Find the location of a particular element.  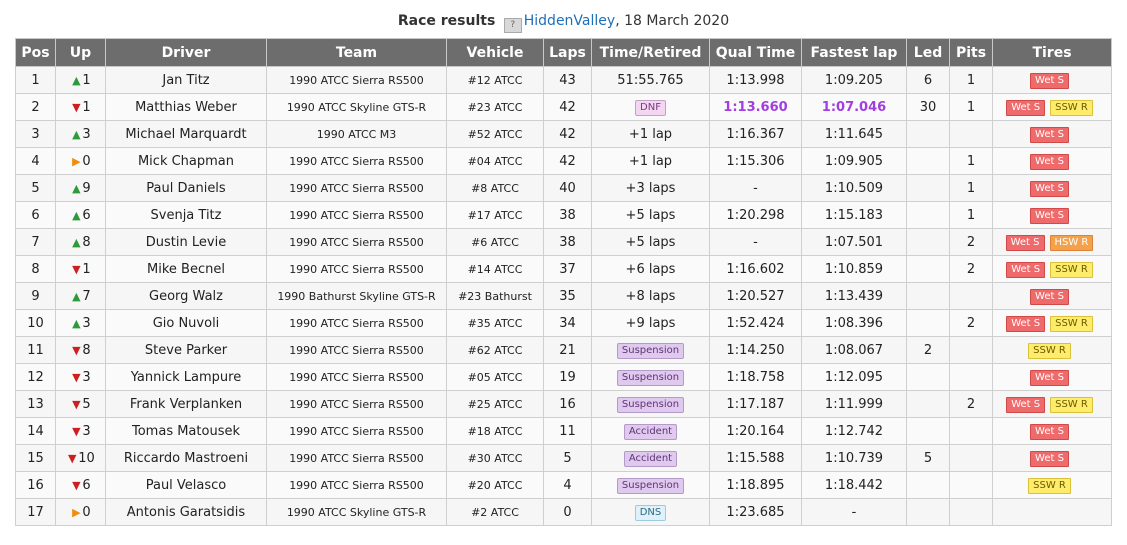

driver-cell: Gio Nuvoli is located at coordinates (186, 323).